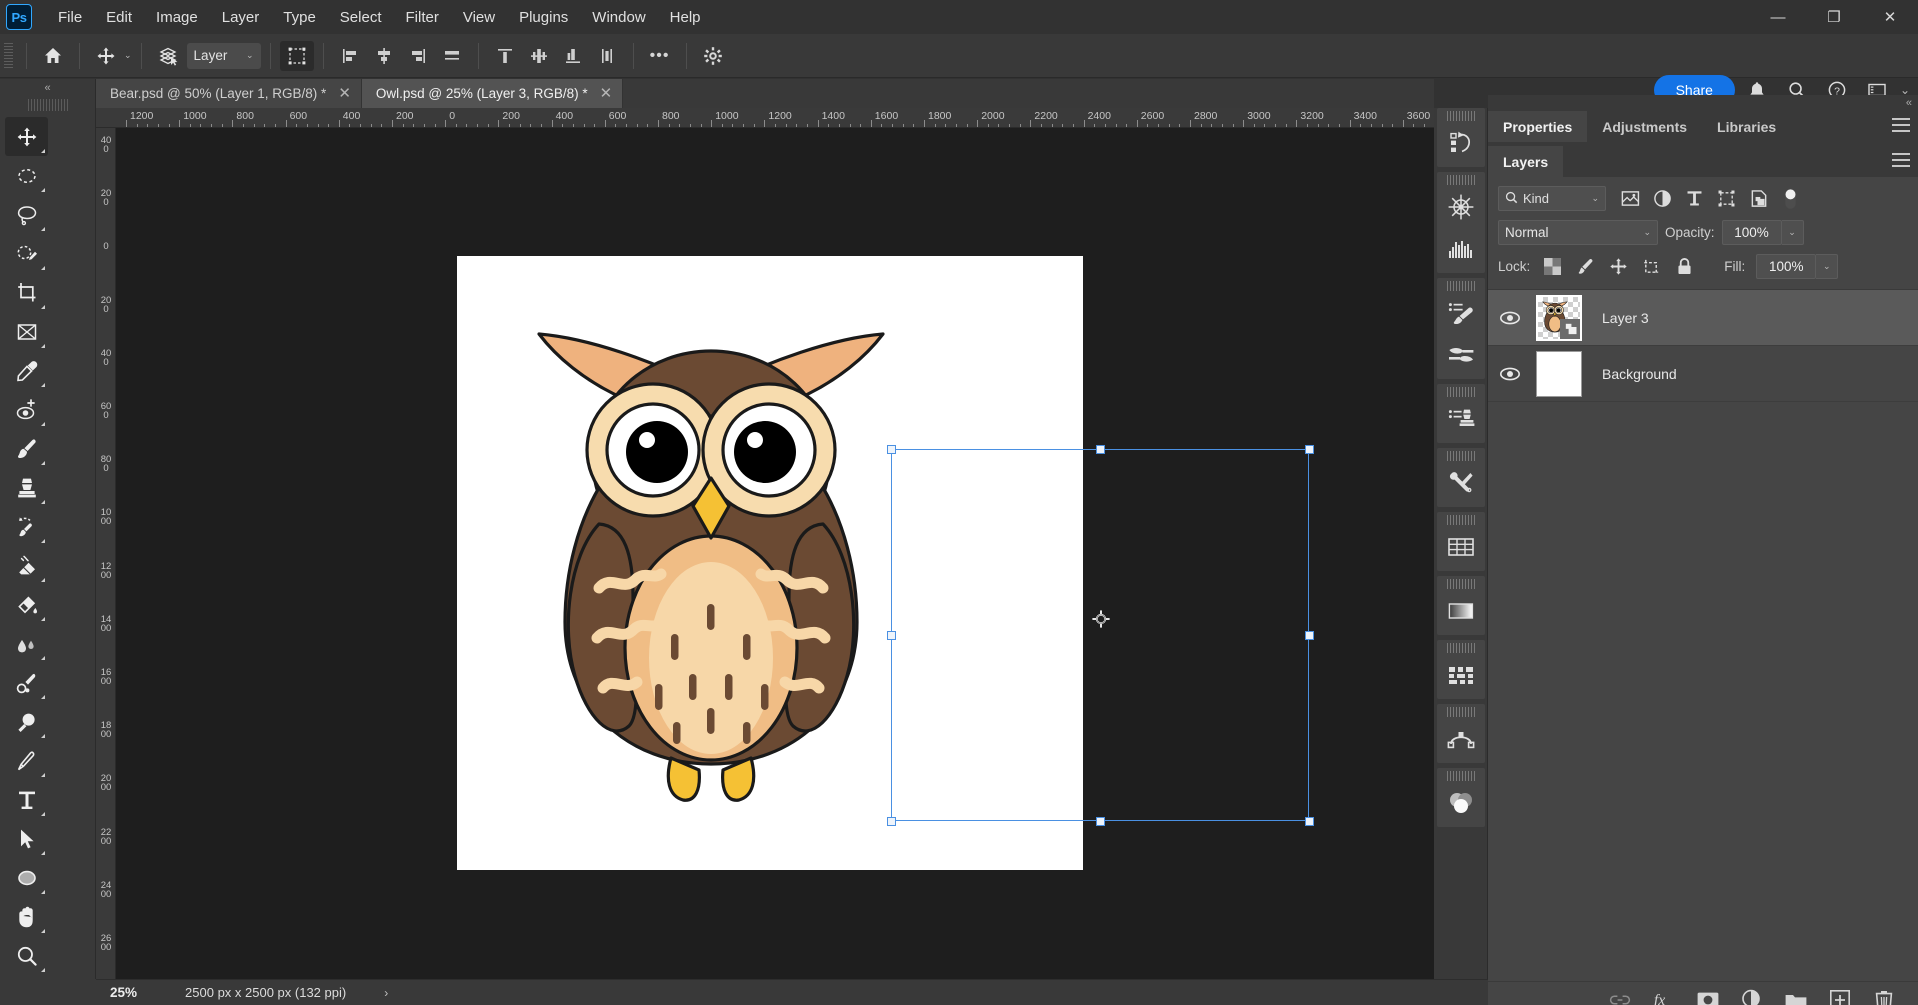  Describe the element at coordinates (26, 526) in the screenshot. I see `history-brush-tool` at that location.